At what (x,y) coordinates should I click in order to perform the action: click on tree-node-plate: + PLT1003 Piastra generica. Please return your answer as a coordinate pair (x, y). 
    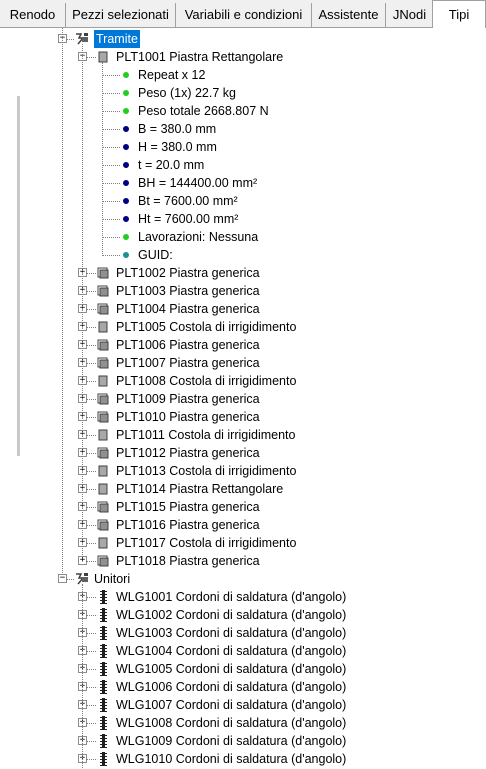
    Looking at the image, I should click on (243, 291).